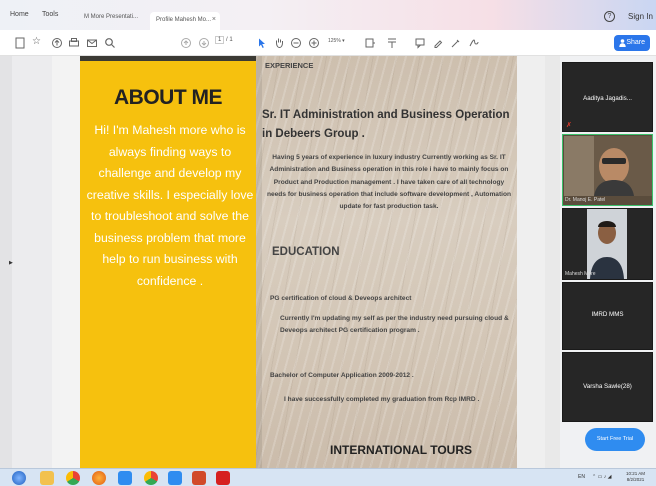  I want to click on upload-icon, so click(57, 43).